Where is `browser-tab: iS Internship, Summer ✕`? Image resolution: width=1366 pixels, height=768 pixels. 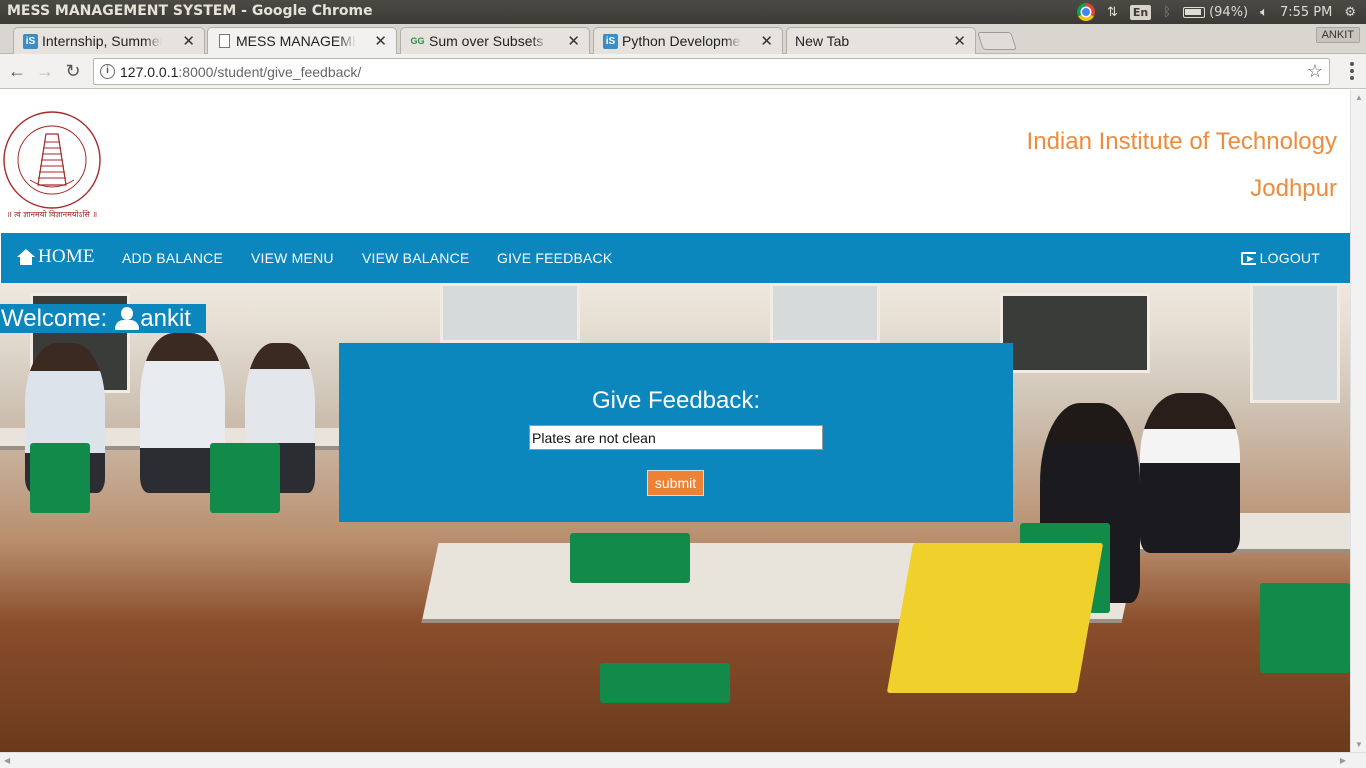
browser-tab: iS Internship, Summer ✕ is located at coordinates (109, 40).